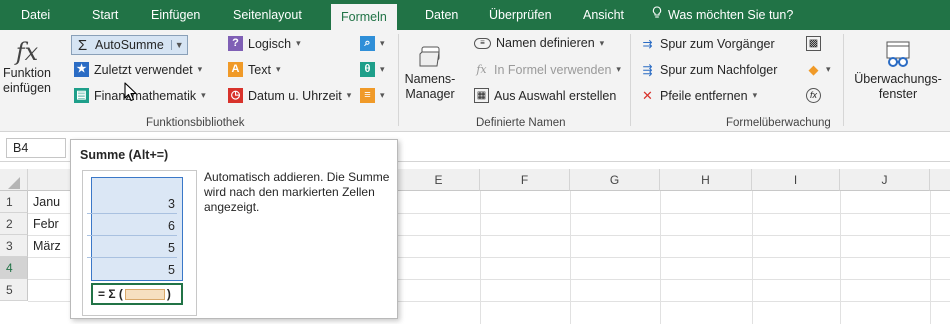 This screenshot has height=324, width=950. I want to click on name-manager-icon, so click(430, 58).